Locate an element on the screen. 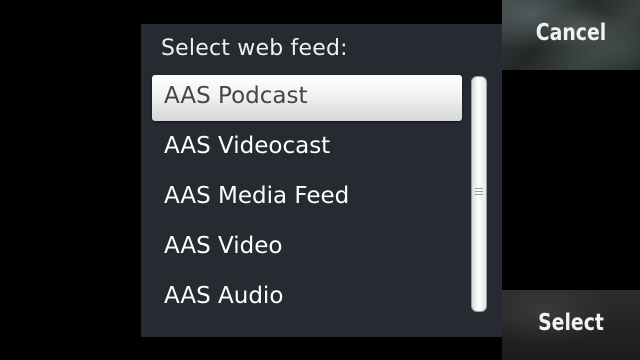 Image resolution: width=640 pixels, height=360 pixels. list-item-aas-video: AAS Video is located at coordinates (307, 248).